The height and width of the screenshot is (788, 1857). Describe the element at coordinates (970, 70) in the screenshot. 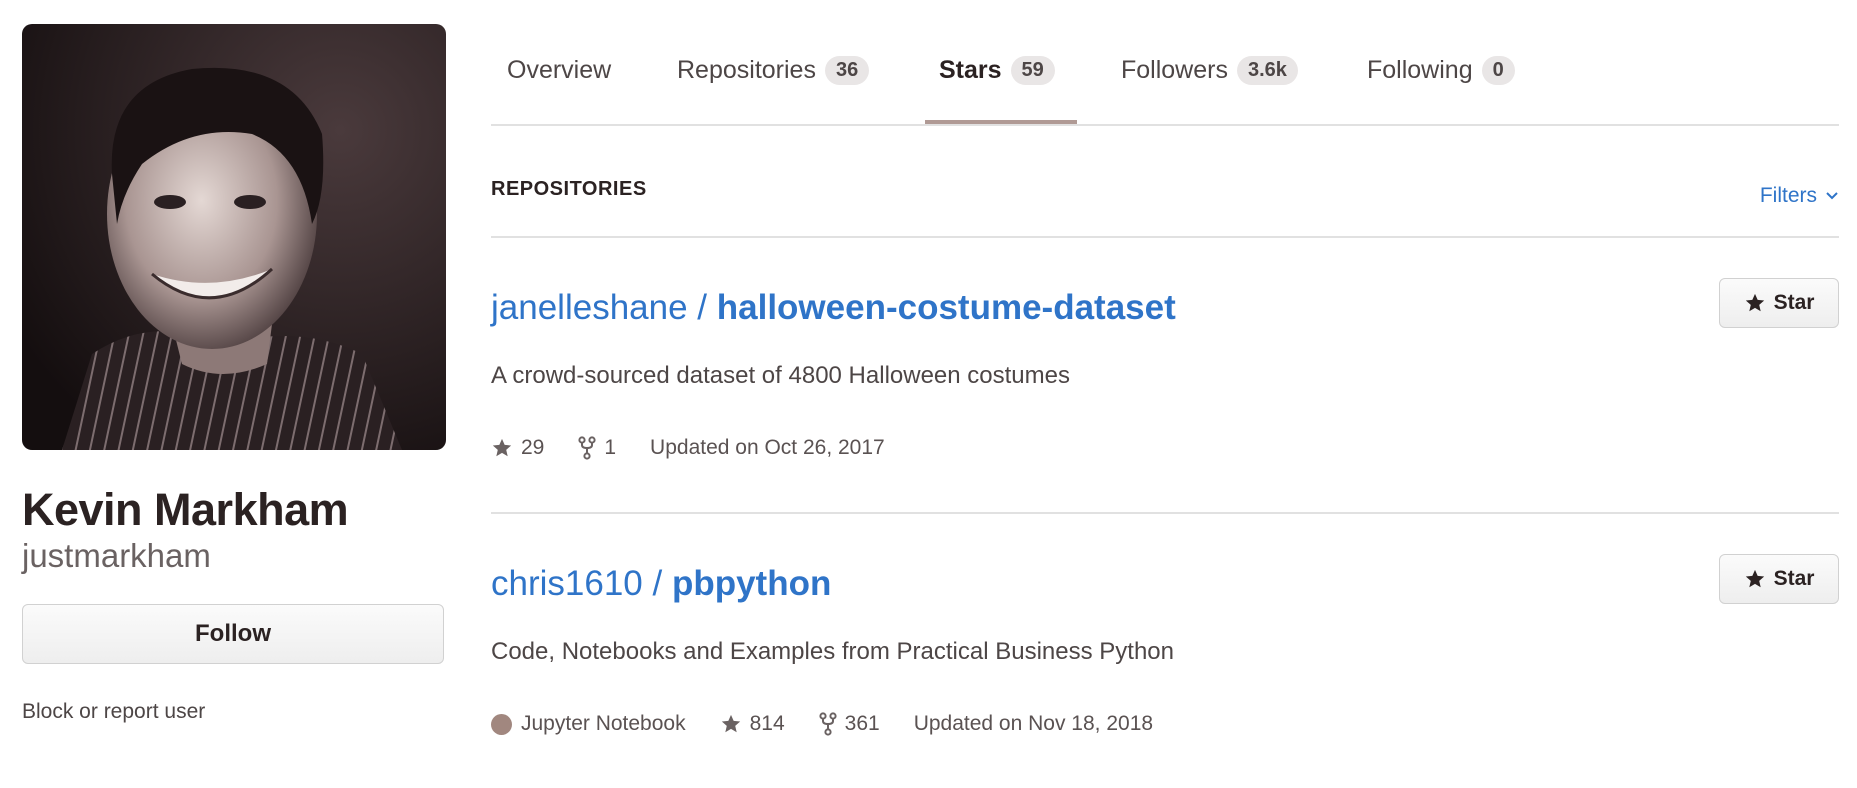

I see `tab-label: Stars` at that location.